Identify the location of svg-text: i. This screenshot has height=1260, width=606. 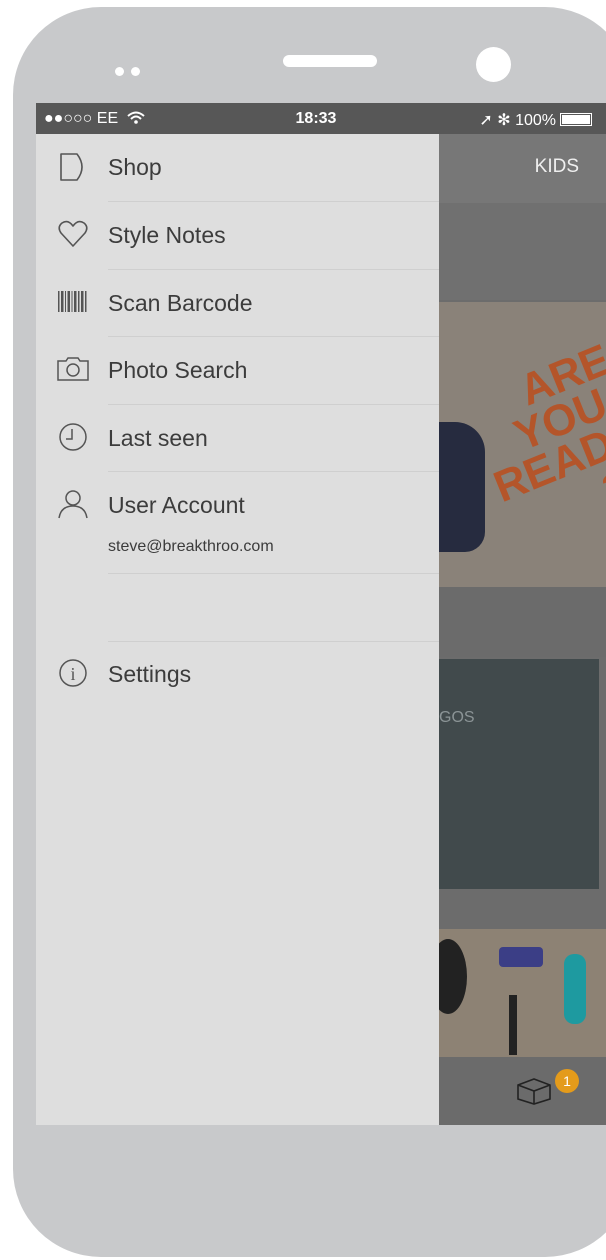
(72, 674).